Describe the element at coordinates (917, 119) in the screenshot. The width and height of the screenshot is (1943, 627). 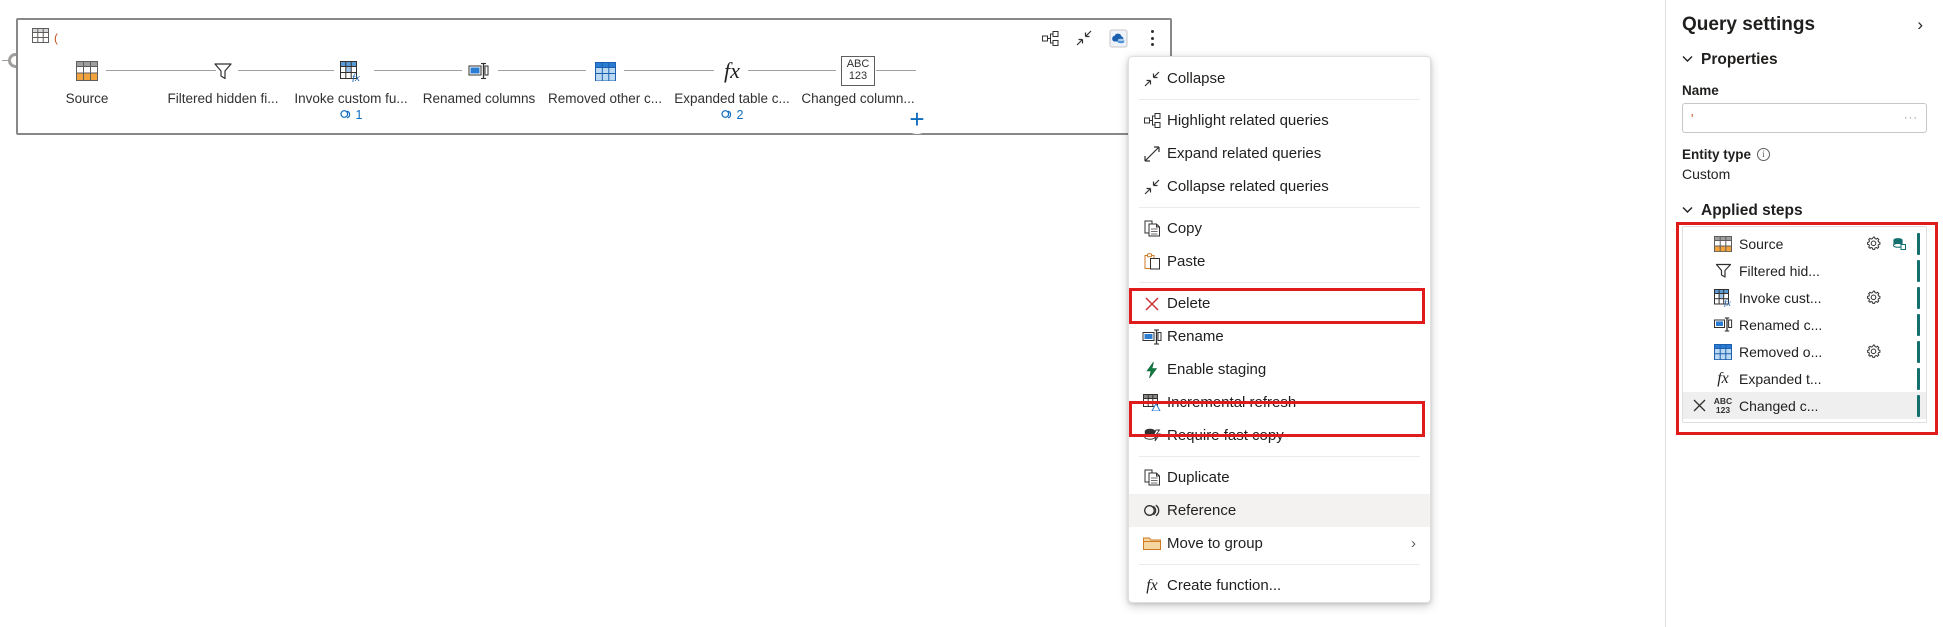
I see `add-step-button: +` at that location.